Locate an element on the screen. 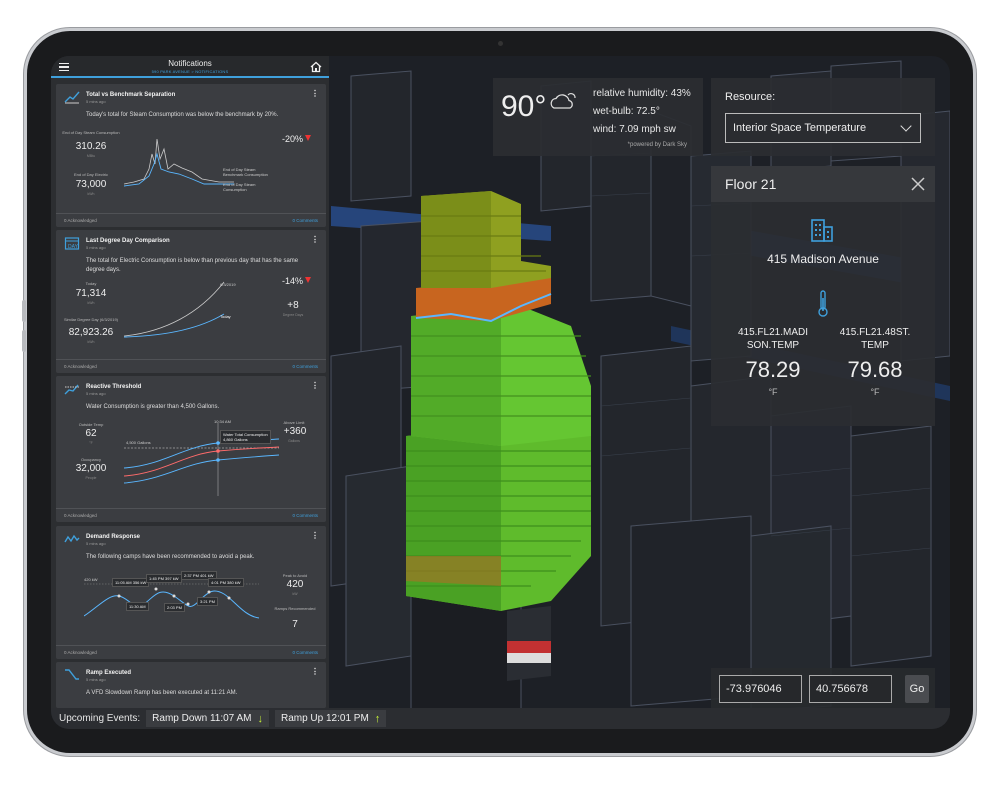 The image size is (1000, 787). wind: wind: 7.09 mph sw is located at coordinates (634, 129).